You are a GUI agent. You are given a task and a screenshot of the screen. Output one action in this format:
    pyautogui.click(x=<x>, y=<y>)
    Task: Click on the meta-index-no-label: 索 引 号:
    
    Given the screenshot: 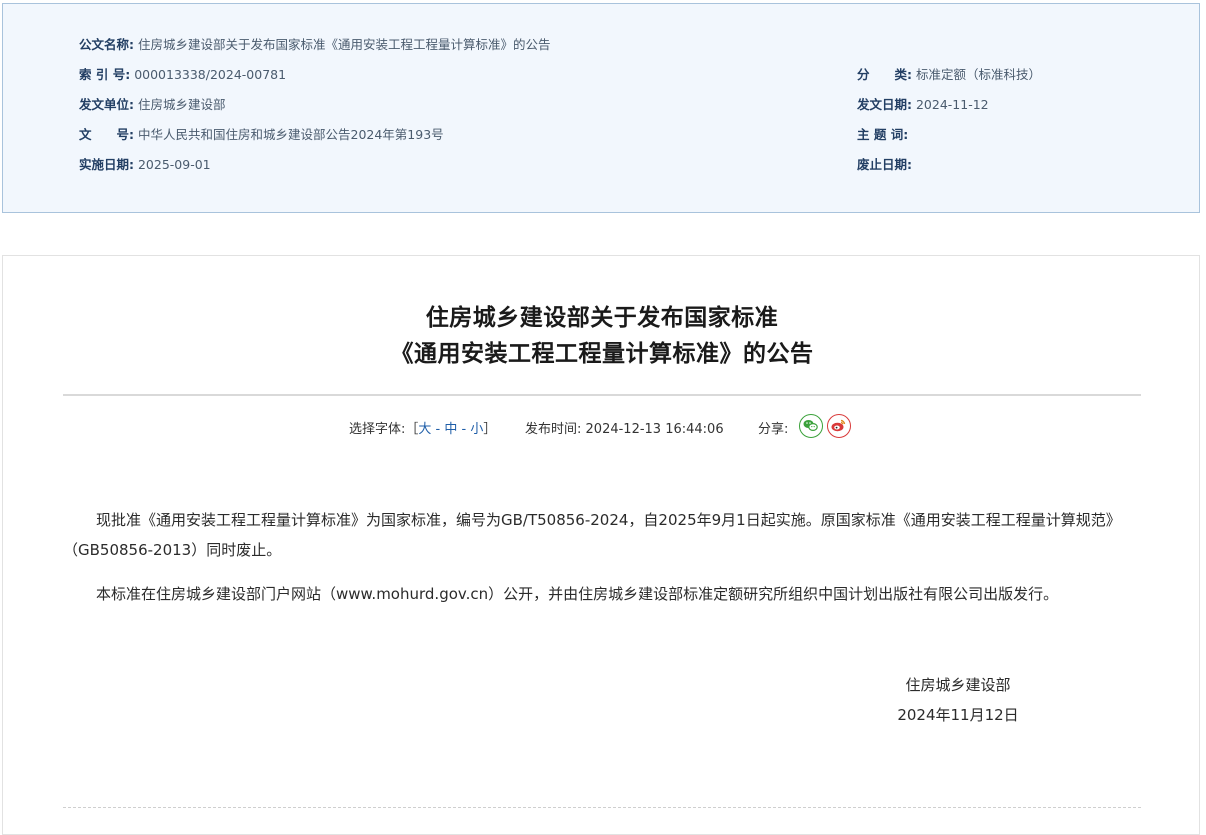 What is the action you would take?
    pyautogui.click(x=105, y=74)
    